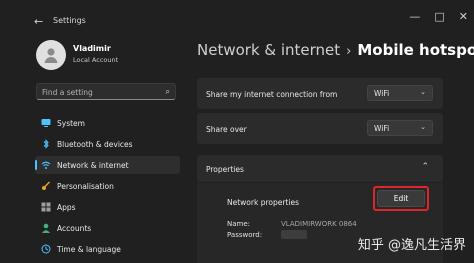 This screenshot has width=474, height=263. Describe the element at coordinates (411, 245) in the screenshot. I see `watermark: 知乎 @逸凡生活界` at that location.